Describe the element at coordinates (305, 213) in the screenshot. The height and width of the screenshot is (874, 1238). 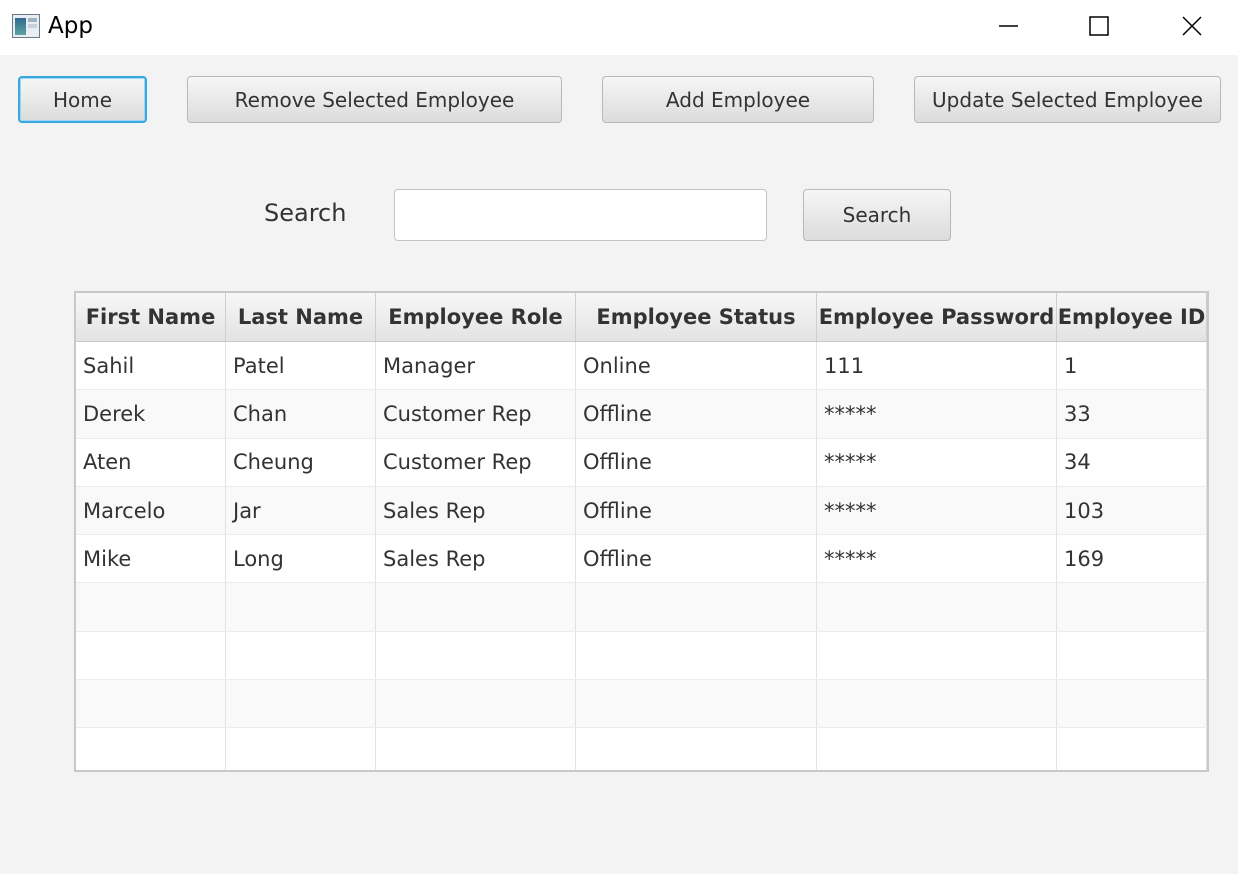
I see `search-label: Search` at that location.